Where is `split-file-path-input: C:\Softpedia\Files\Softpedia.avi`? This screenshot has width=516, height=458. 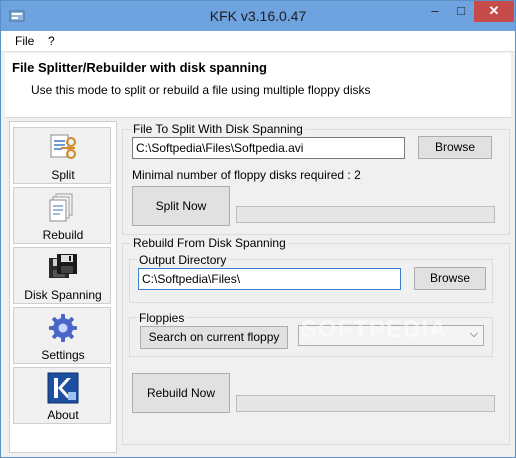 split-file-path-input: C:\Softpedia\Files\Softpedia.avi is located at coordinates (268, 148).